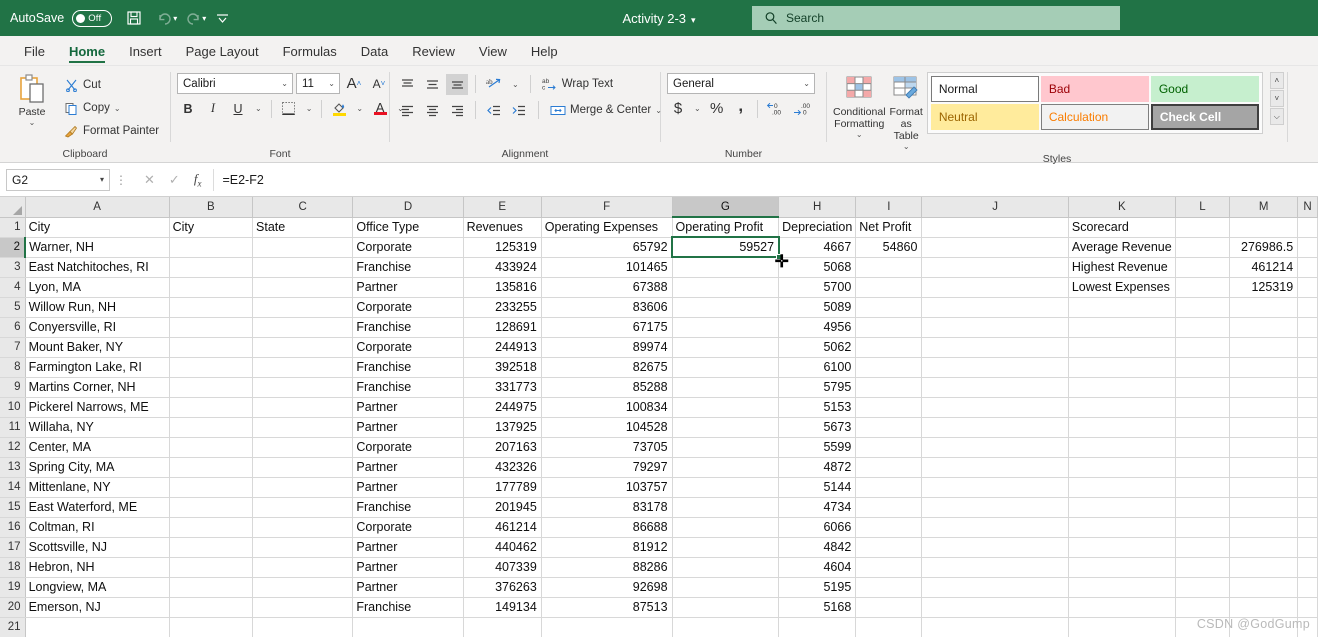 Image resolution: width=1318 pixels, height=641 pixels. I want to click on cell-G14, so click(726, 487).